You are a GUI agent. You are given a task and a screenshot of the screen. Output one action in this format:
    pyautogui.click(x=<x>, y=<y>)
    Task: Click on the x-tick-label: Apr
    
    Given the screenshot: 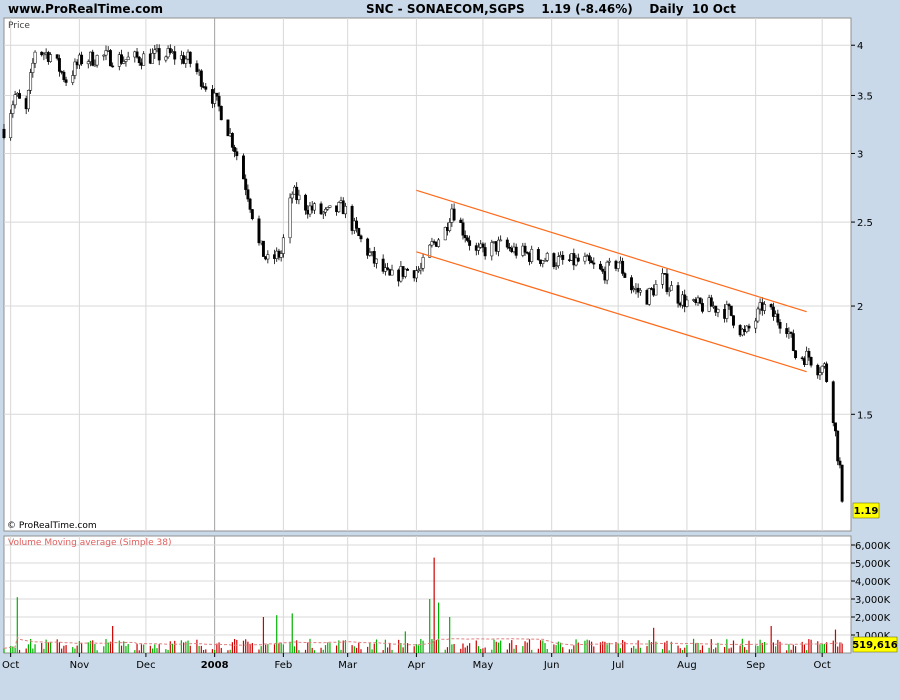 What is the action you would take?
    pyautogui.click(x=417, y=665)
    